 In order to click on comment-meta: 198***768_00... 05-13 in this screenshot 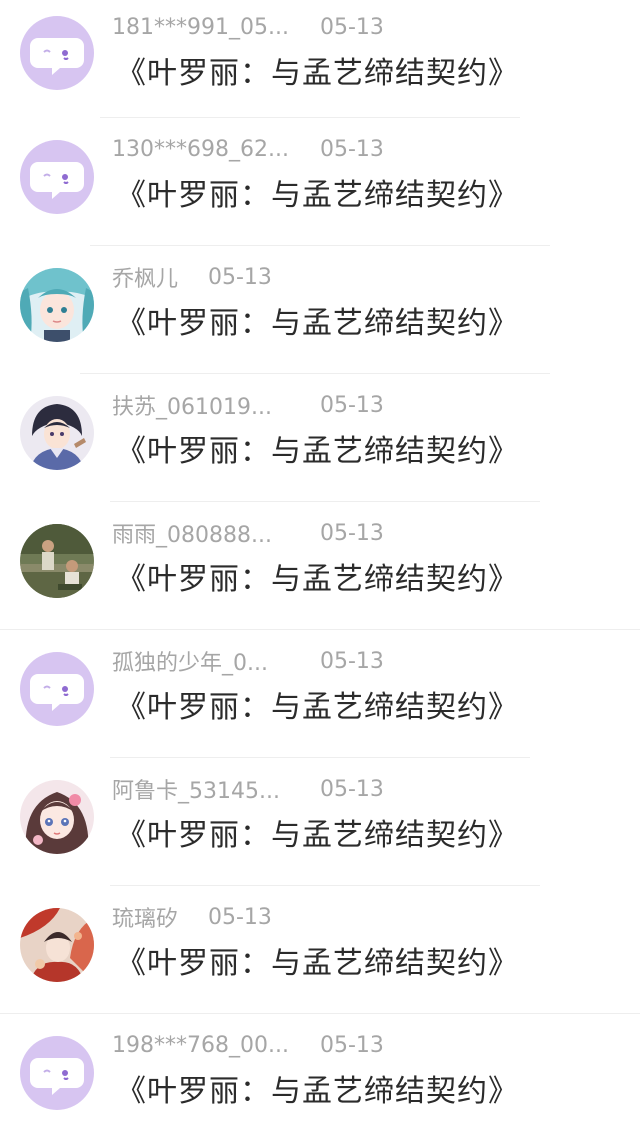, I will do `click(248, 1045)`.